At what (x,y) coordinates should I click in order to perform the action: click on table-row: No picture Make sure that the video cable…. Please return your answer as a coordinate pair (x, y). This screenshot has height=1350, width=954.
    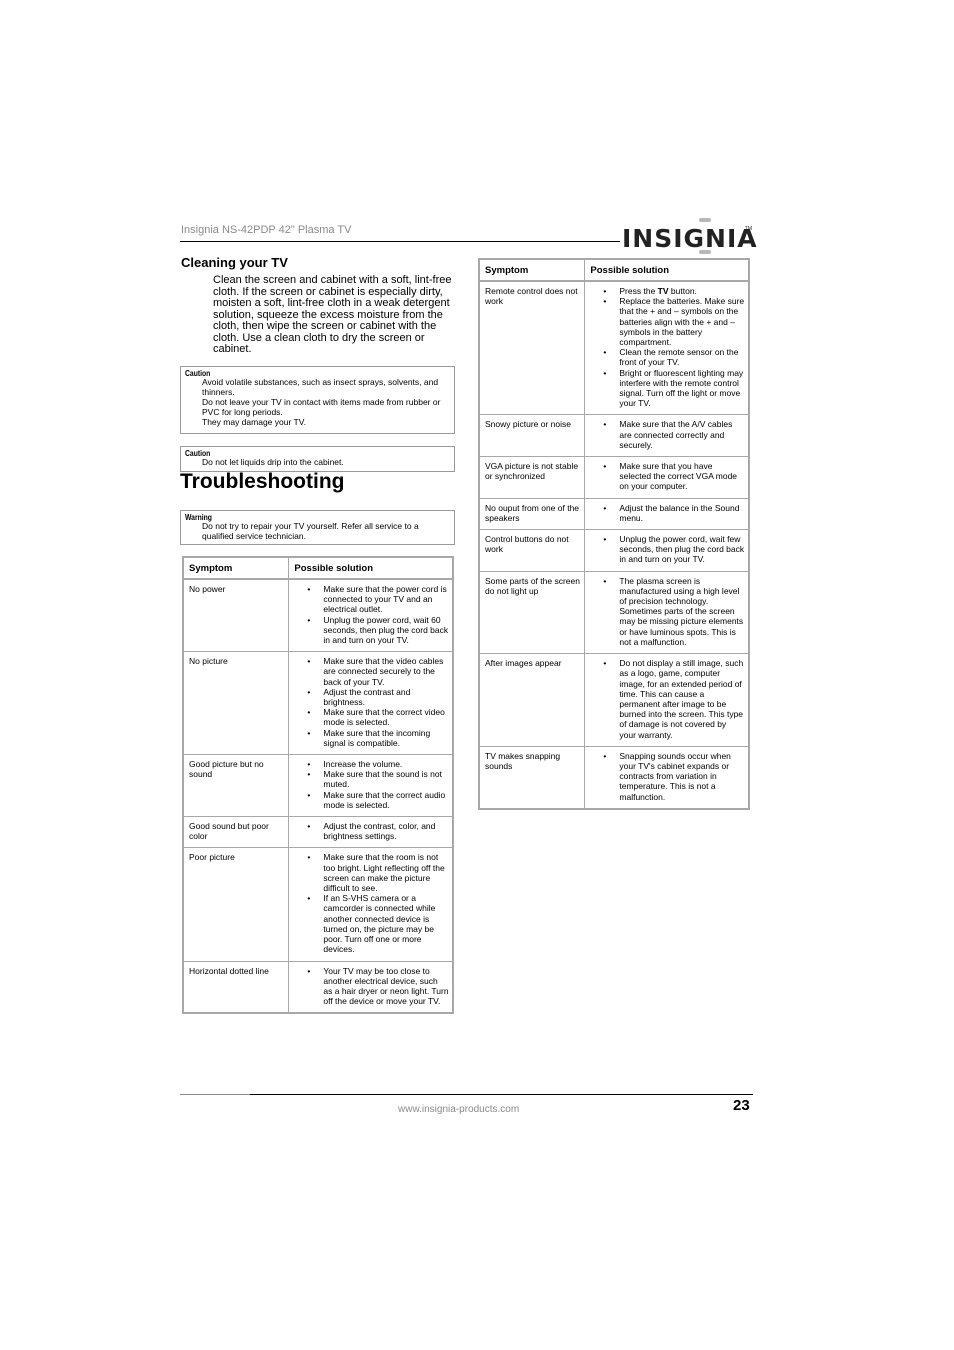
    Looking at the image, I should click on (318, 703).